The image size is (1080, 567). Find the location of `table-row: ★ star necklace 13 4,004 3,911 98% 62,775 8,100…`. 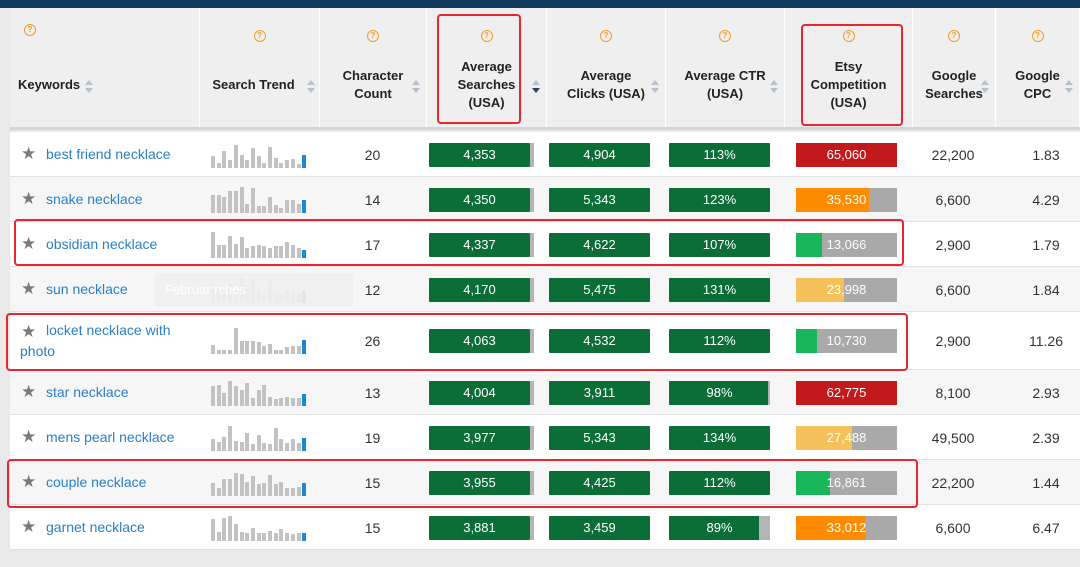

table-row: ★ star necklace 13 4,004 3,911 98% 62,775 8,100… is located at coordinates (545, 392).